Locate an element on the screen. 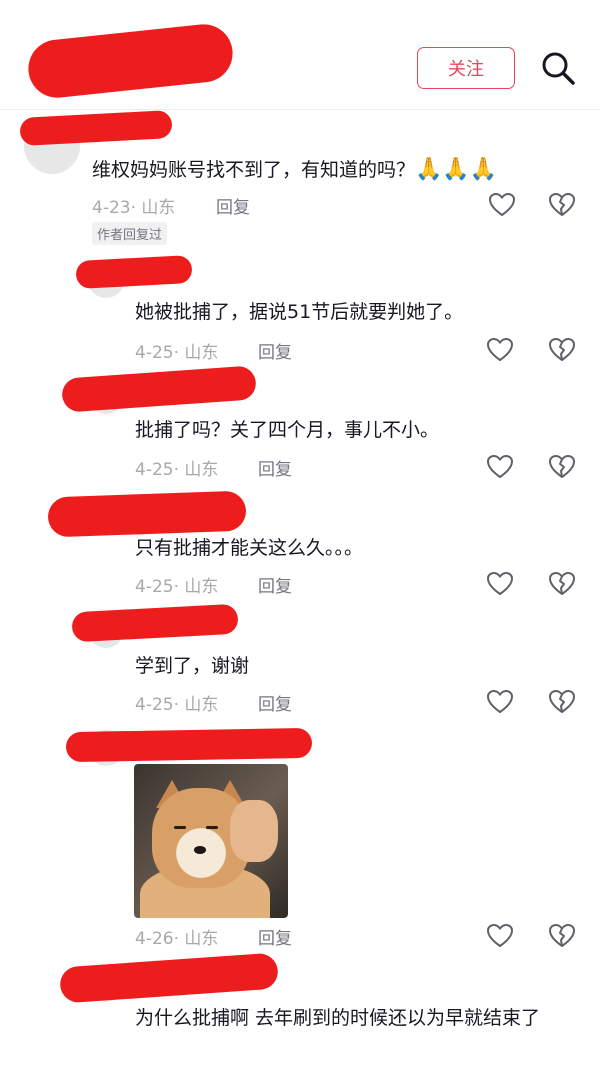  comment-text: 只有批捕才能关这么久。。。 is located at coordinates (249, 548).